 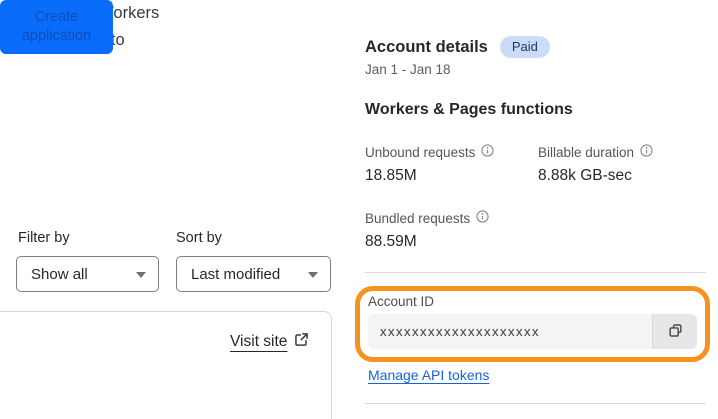 What do you see at coordinates (595, 152) in the screenshot?
I see `metric-label-billable: Billable duration` at bounding box center [595, 152].